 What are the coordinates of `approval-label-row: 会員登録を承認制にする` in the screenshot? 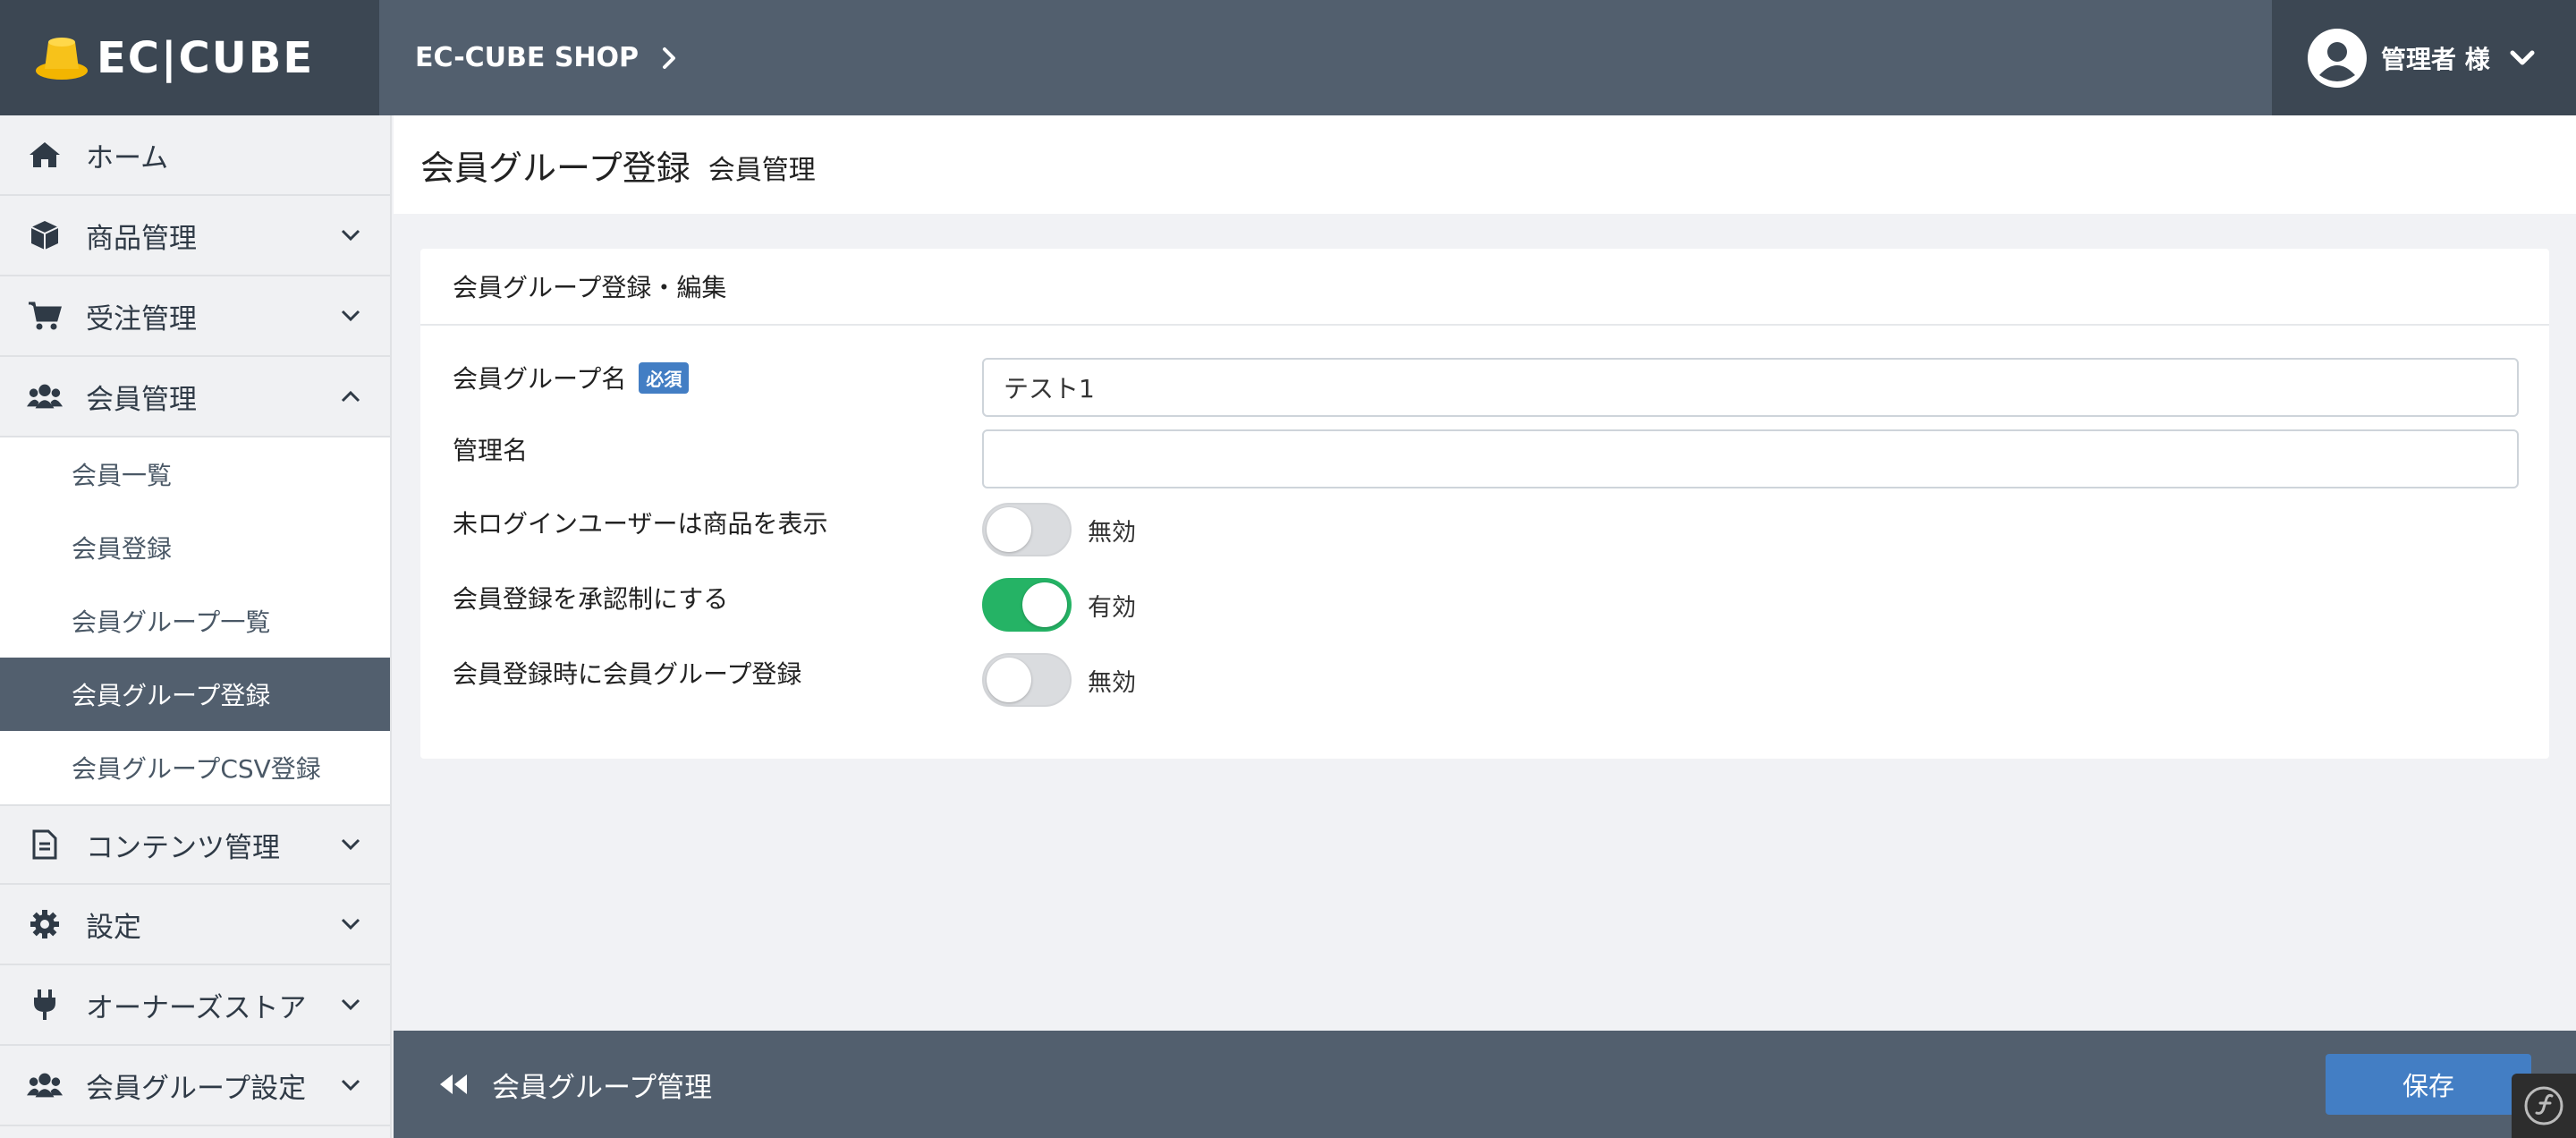 It's located at (590, 598).